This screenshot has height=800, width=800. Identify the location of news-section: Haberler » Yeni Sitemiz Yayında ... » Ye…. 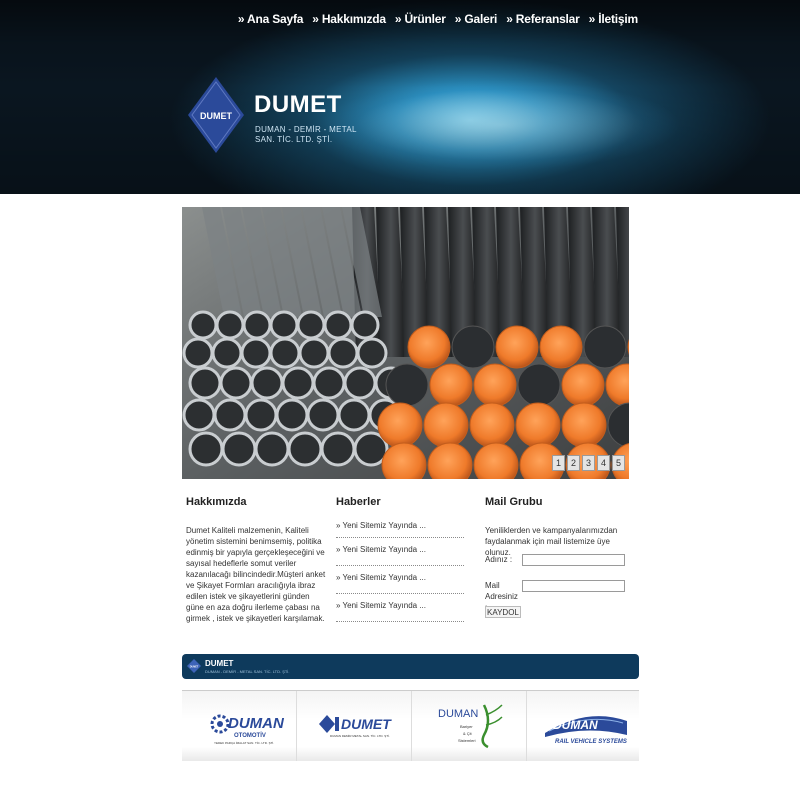
(400, 559).